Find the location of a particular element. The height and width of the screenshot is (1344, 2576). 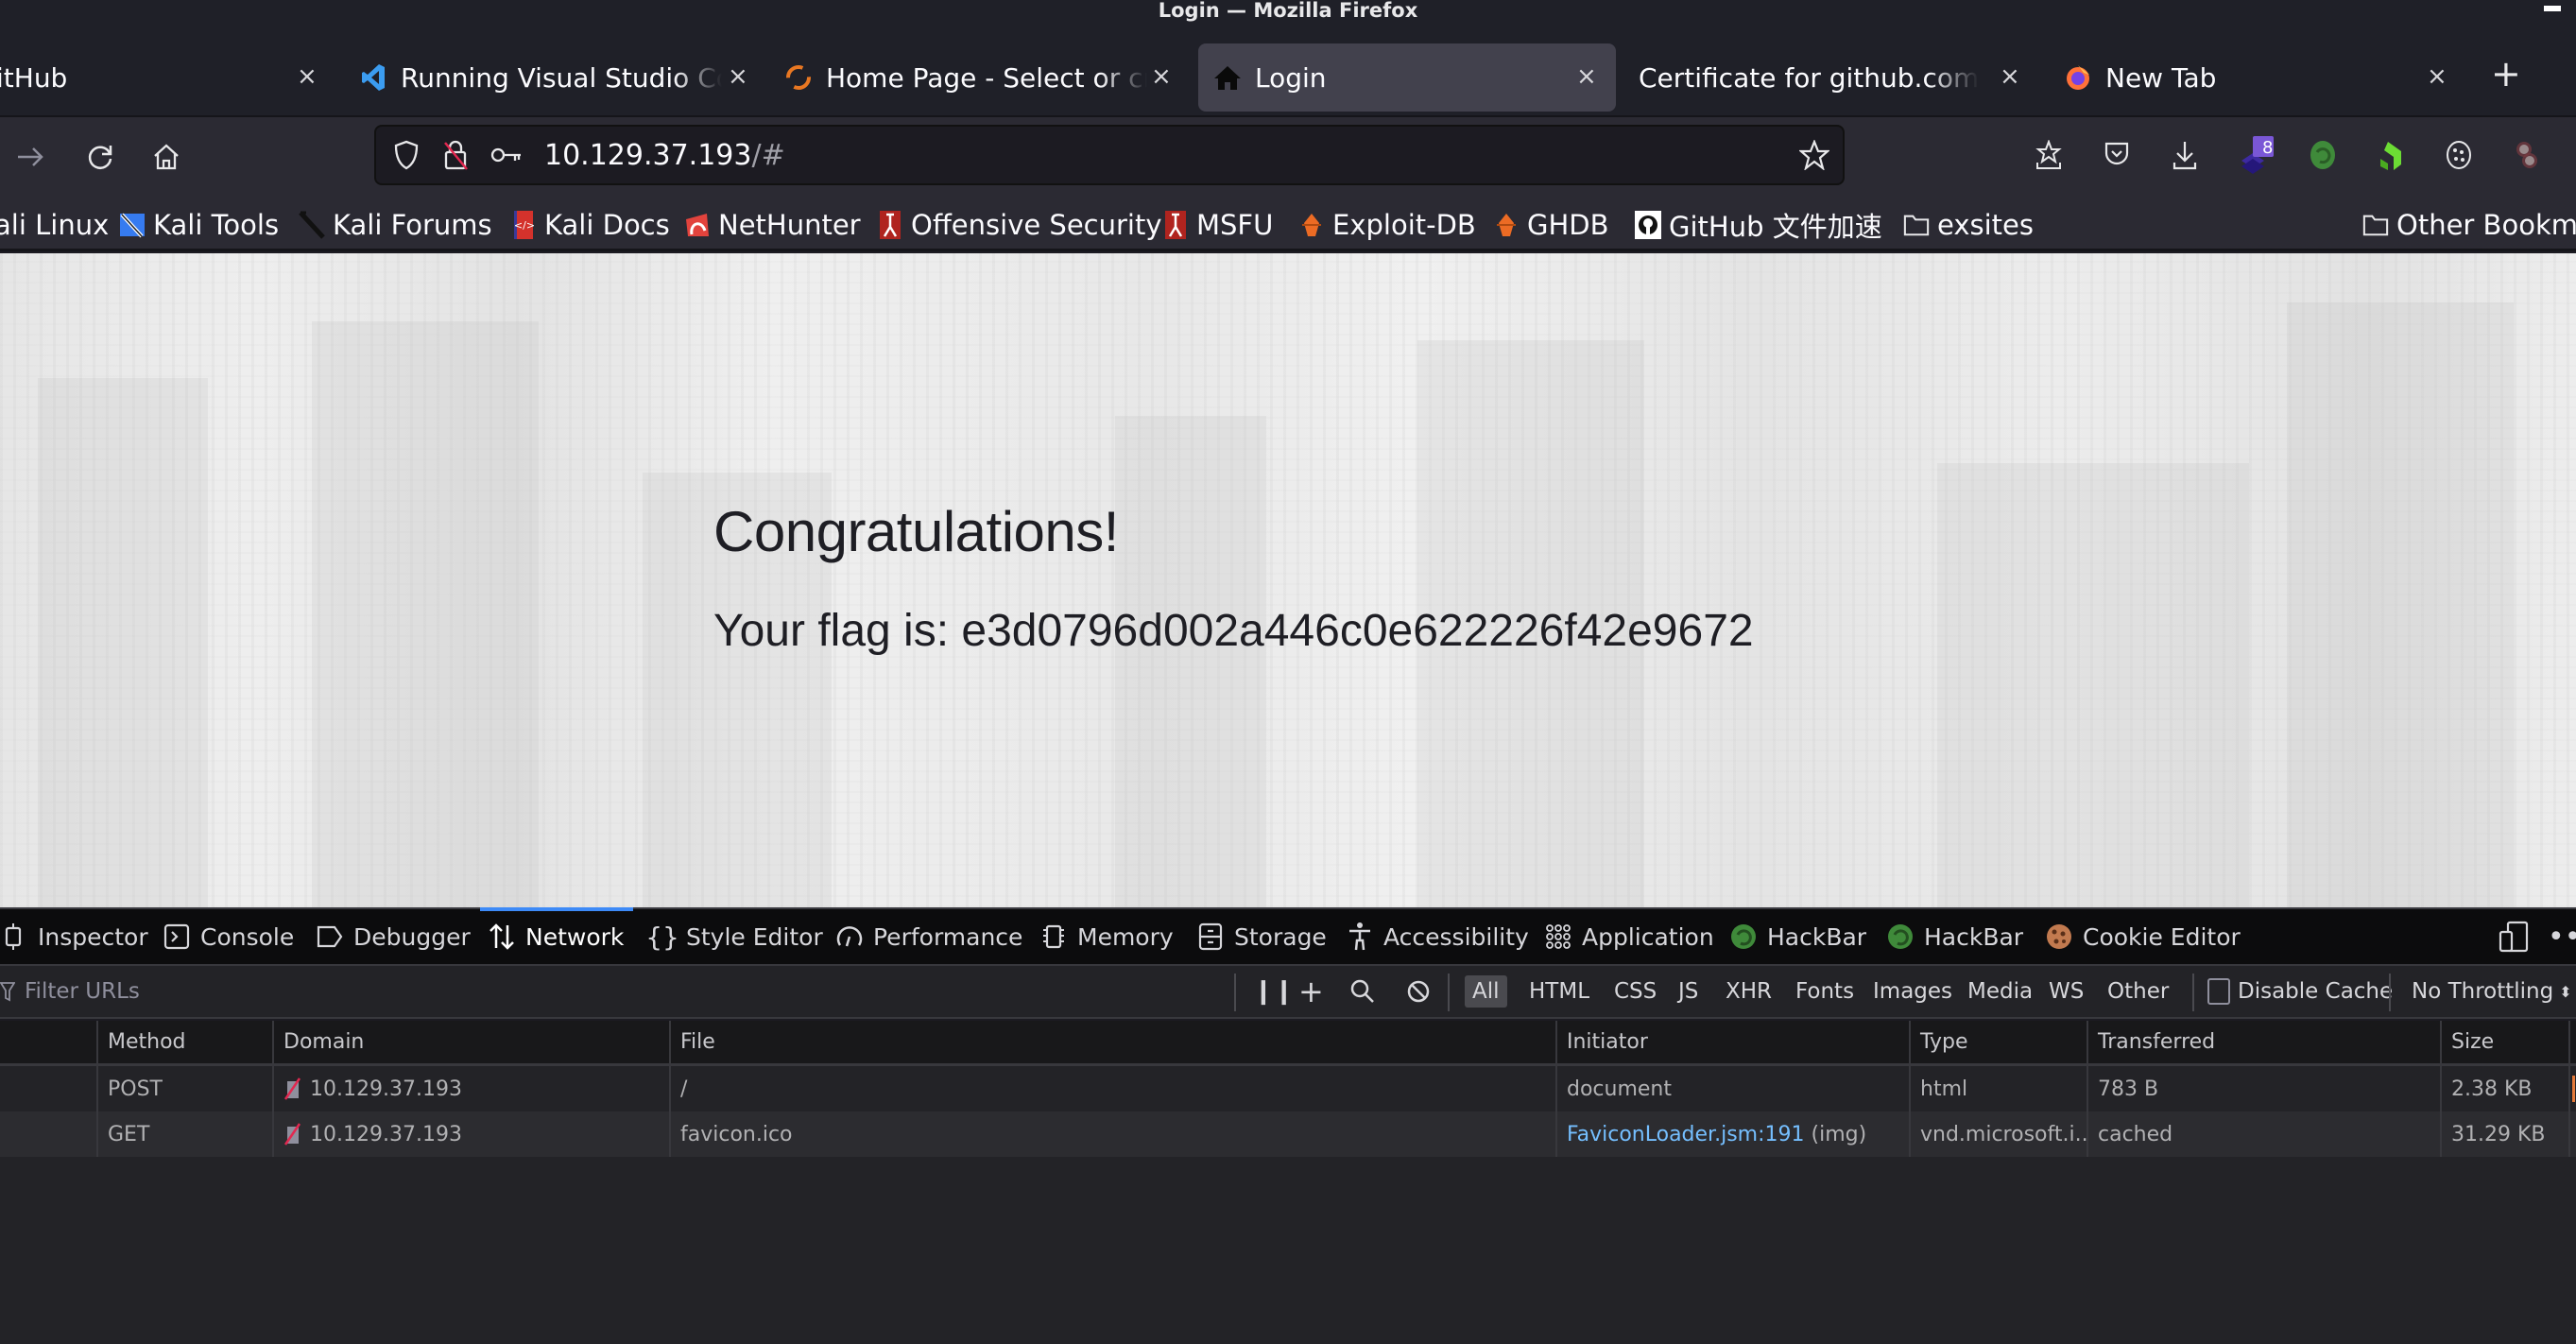

bookmark-label: GitHub 文件加速 is located at coordinates (1775, 227).